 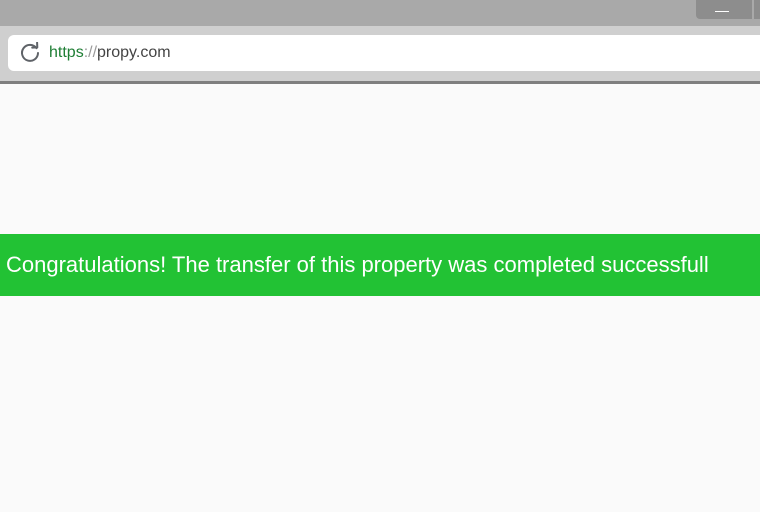 What do you see at coordinates (757, 9) in the screenshot?
I see `maximize-button` at bounding box center [757, 9].